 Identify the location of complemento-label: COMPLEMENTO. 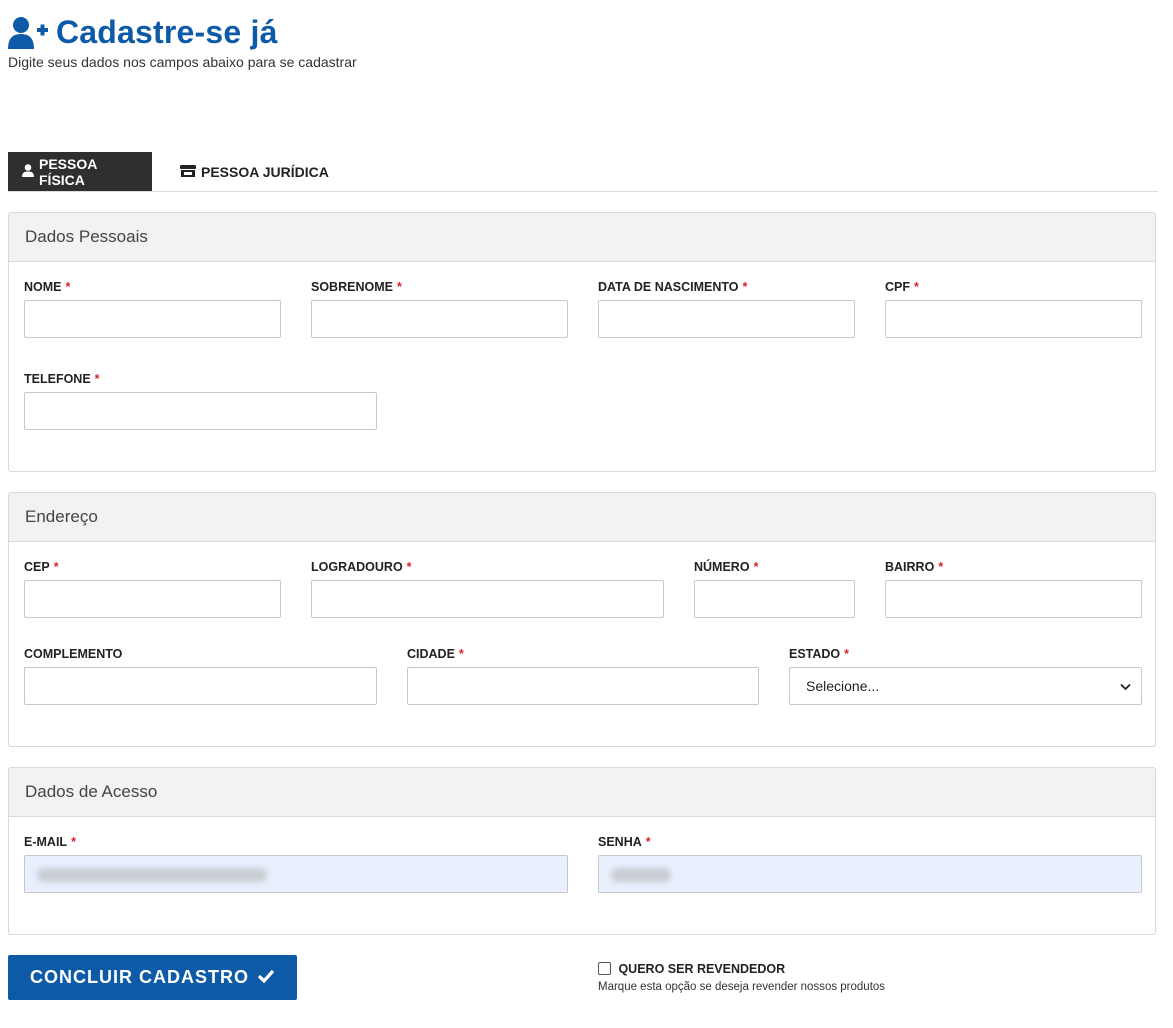
(73, 654).